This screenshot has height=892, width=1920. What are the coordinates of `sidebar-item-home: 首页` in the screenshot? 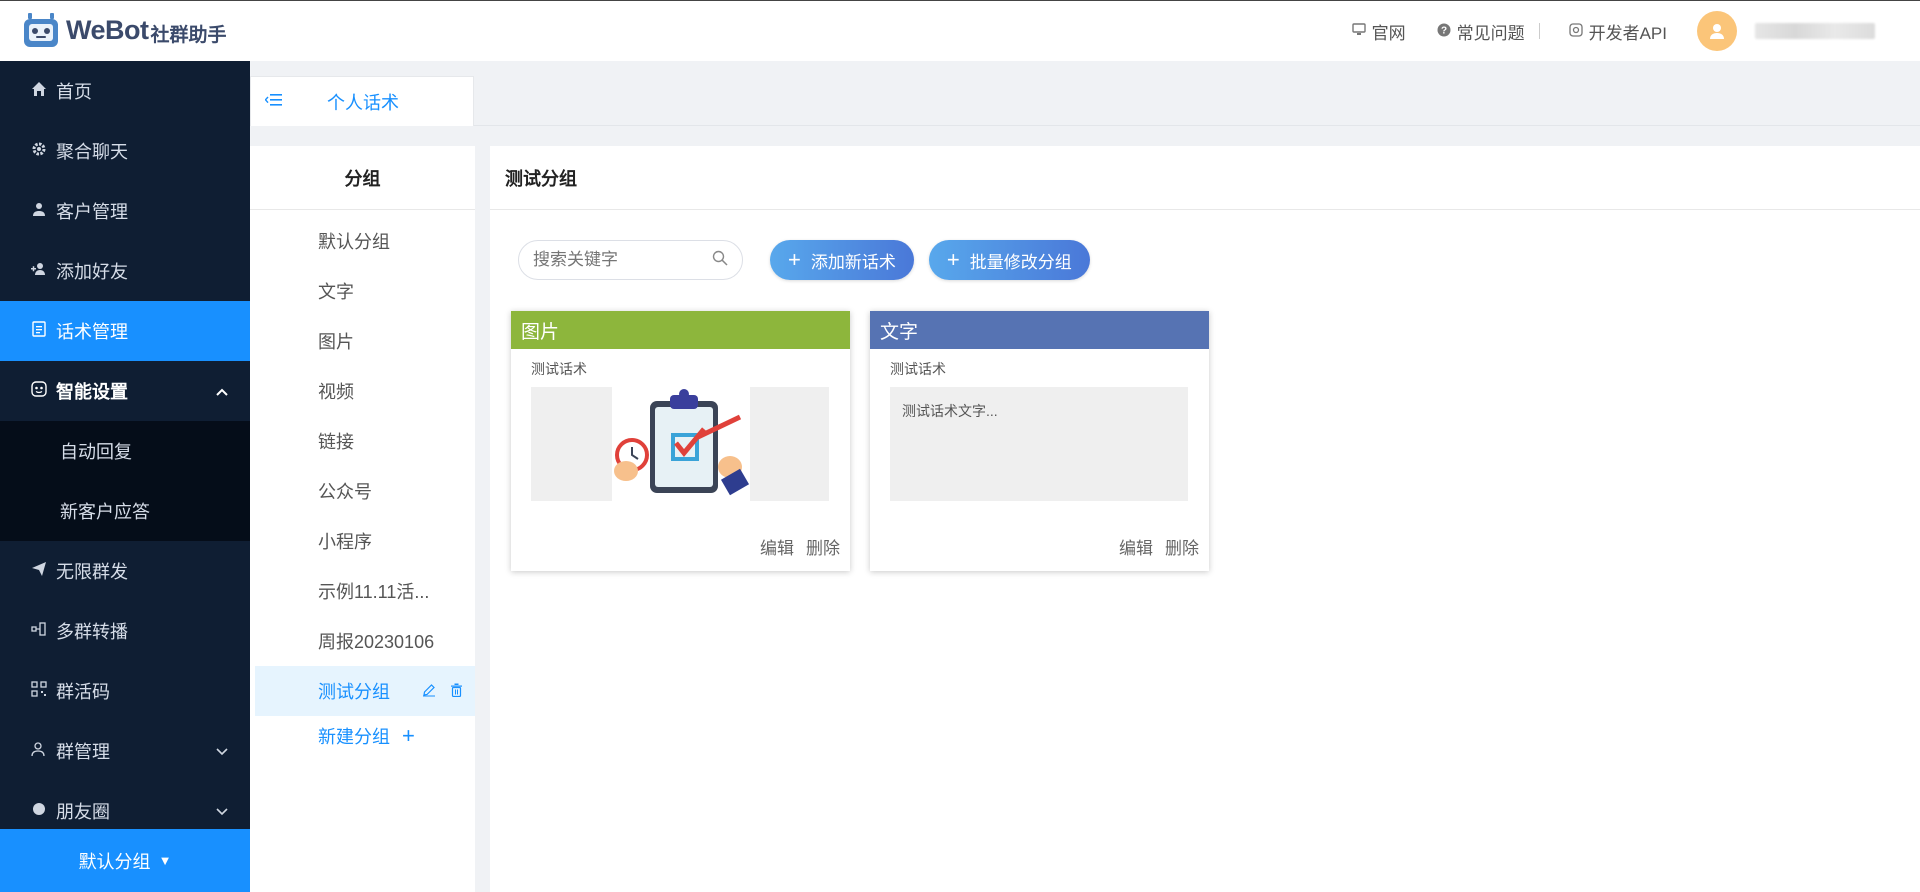 It's located at (125, 91).